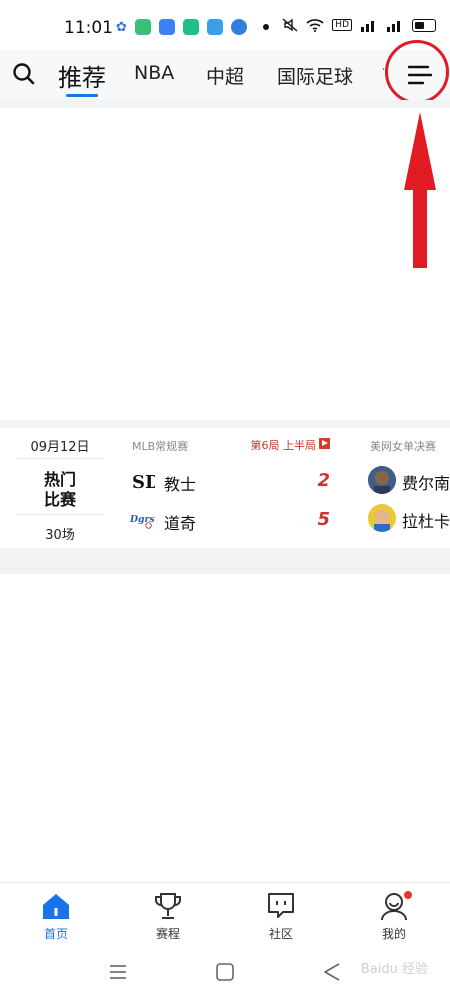 This screenshot has width=450, height=1000. What do you see at coordinates (315, 25) in the screenshot?
I see `wifi-icon` at bounding box center [315, 25].